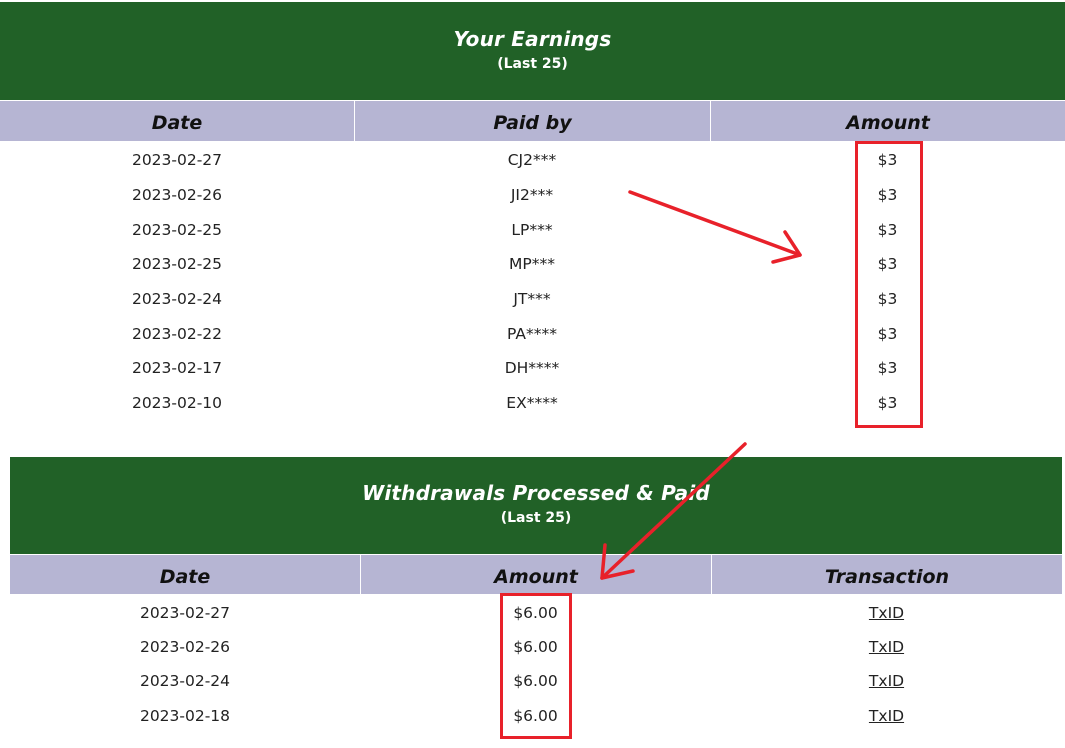  Describe the element at coordinates (532, 160) in the screenshot. I see `earnings-paid-by-cell: CJ2***` at that location.